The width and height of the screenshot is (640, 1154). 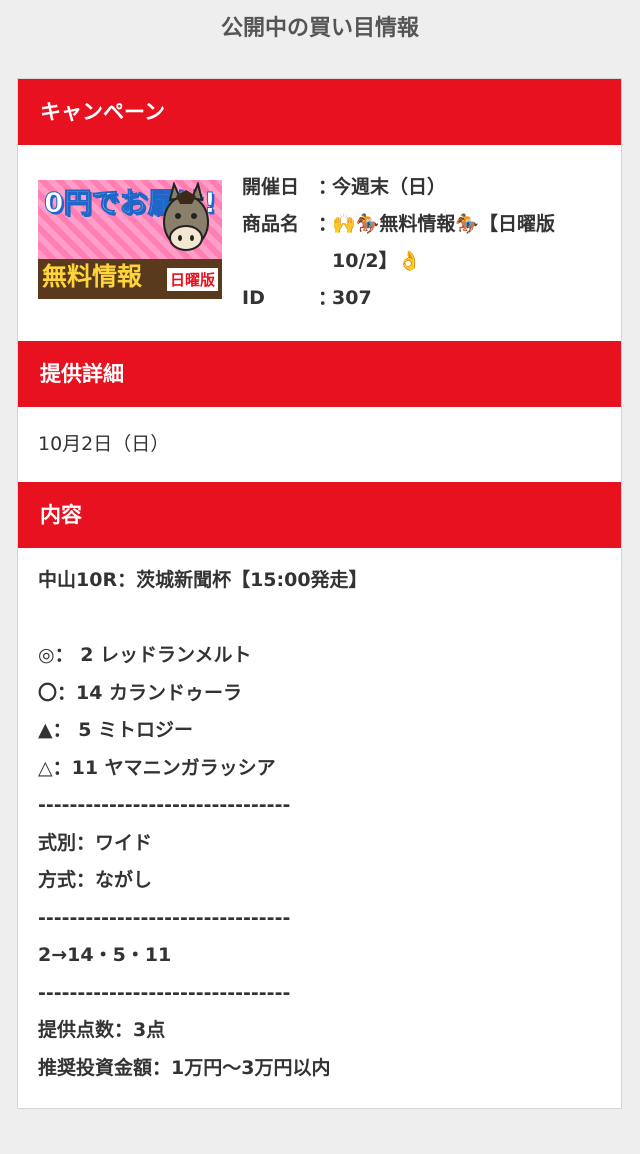 What do you see at coordinates (271, 224) in the screenshot?
I see `info-label: 商品名` at bounding box center [271, 224].